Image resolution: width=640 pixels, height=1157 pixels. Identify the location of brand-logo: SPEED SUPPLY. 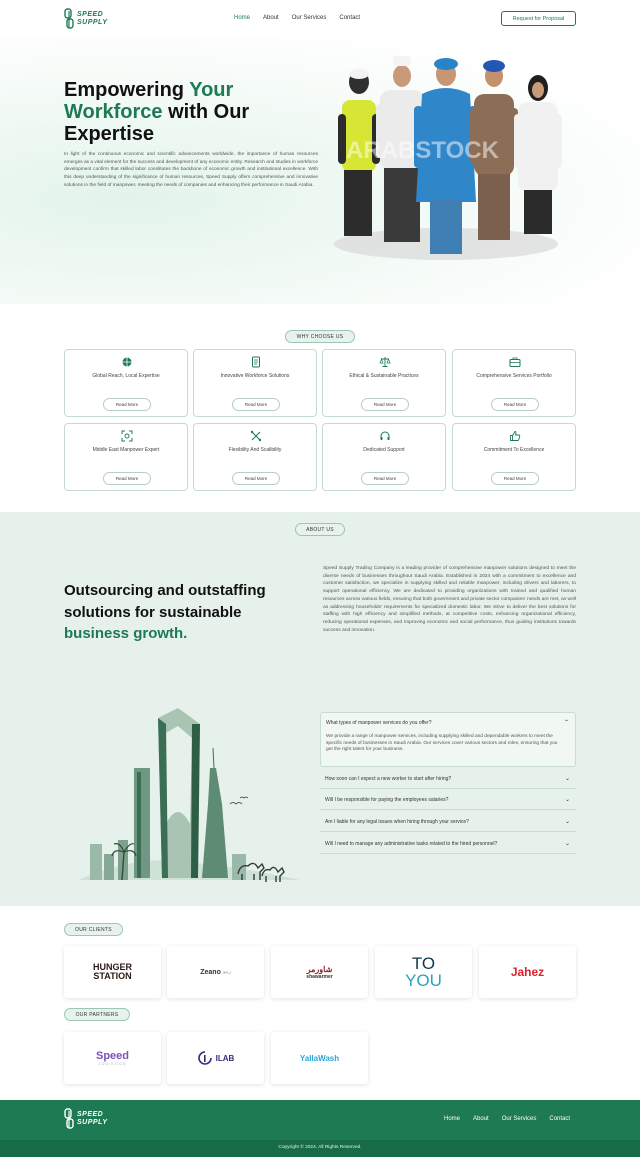
(86, 19).